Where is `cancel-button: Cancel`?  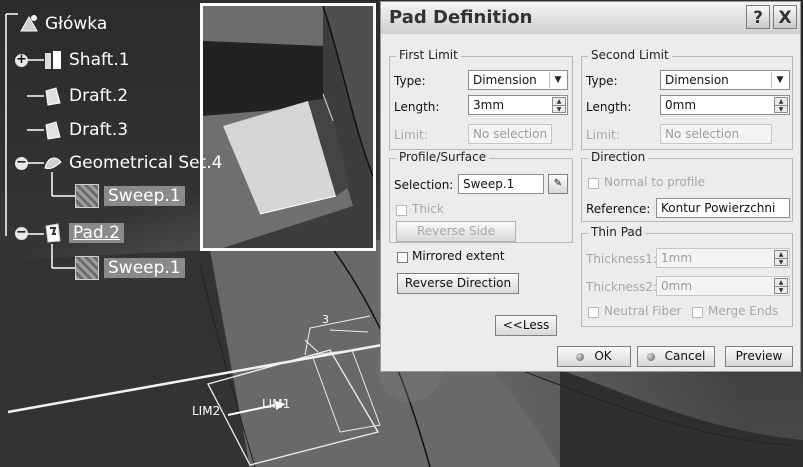 cancel-button: Cancel is located at coordinates (676, 356).